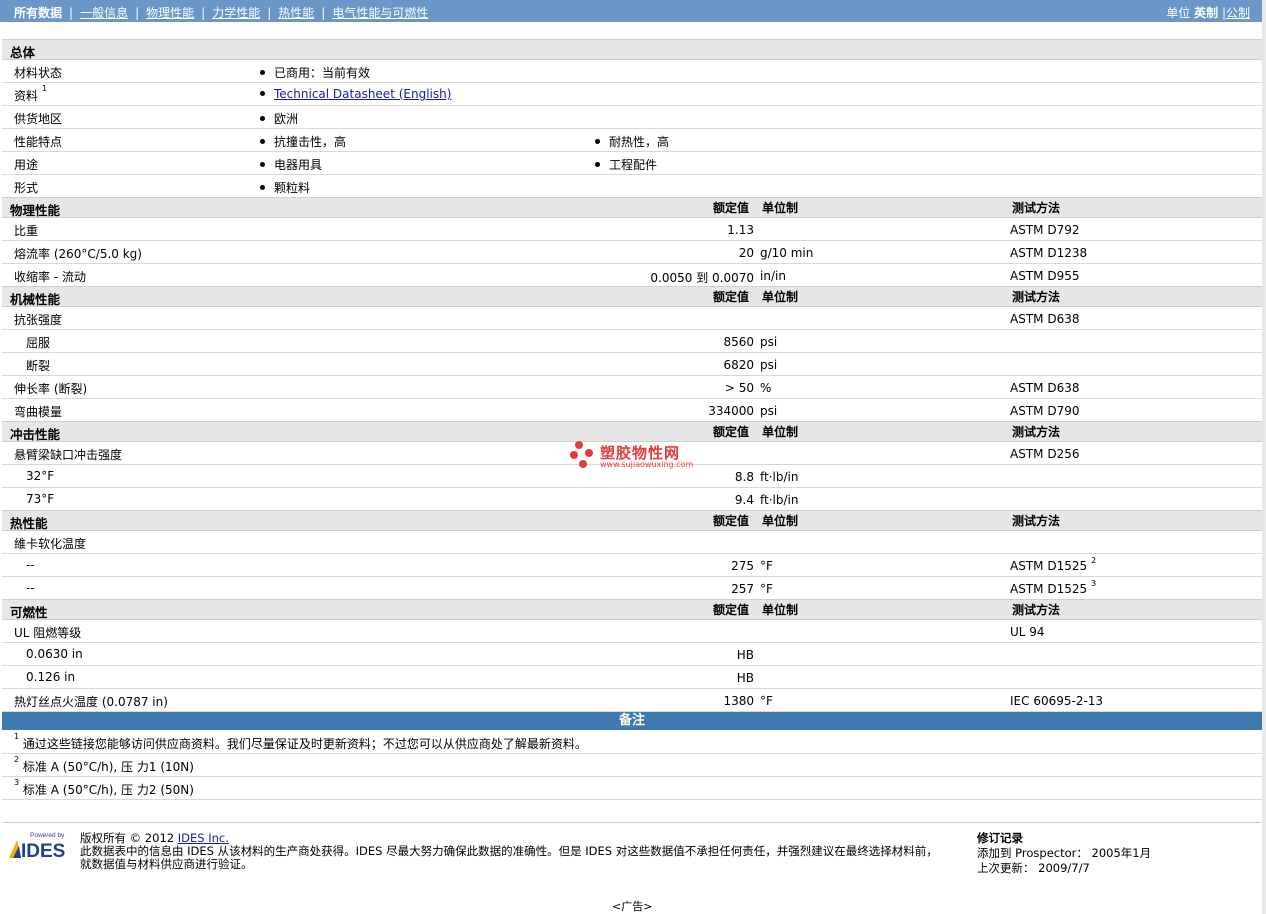  What do you see at coordinates (632, 654) in the screenshot?
I see `table-row: 0.0630 in HB` at bounding box center [632, 654].